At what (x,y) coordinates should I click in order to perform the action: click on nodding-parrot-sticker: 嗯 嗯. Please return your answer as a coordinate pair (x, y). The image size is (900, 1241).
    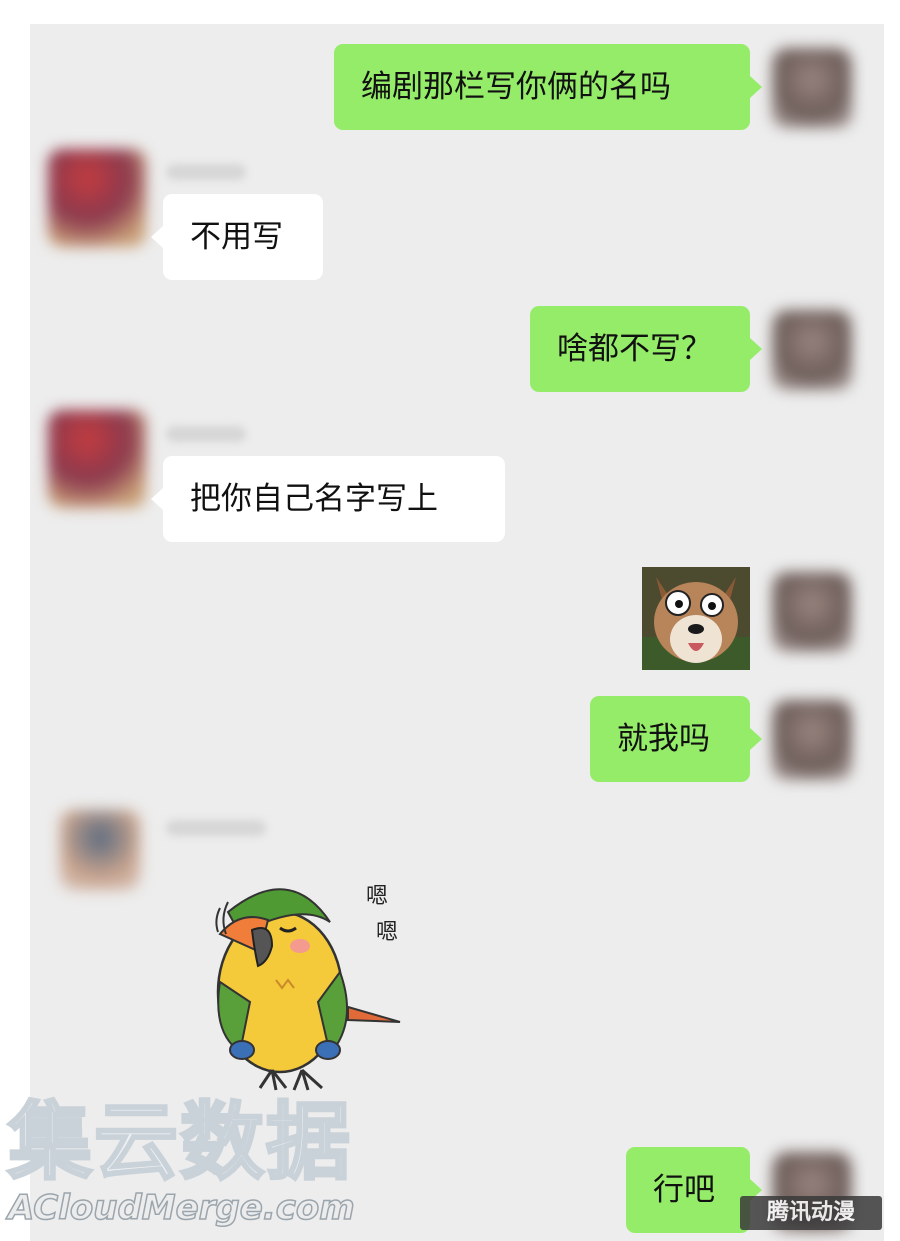
    Looking at the image, I should click on (295, 977).